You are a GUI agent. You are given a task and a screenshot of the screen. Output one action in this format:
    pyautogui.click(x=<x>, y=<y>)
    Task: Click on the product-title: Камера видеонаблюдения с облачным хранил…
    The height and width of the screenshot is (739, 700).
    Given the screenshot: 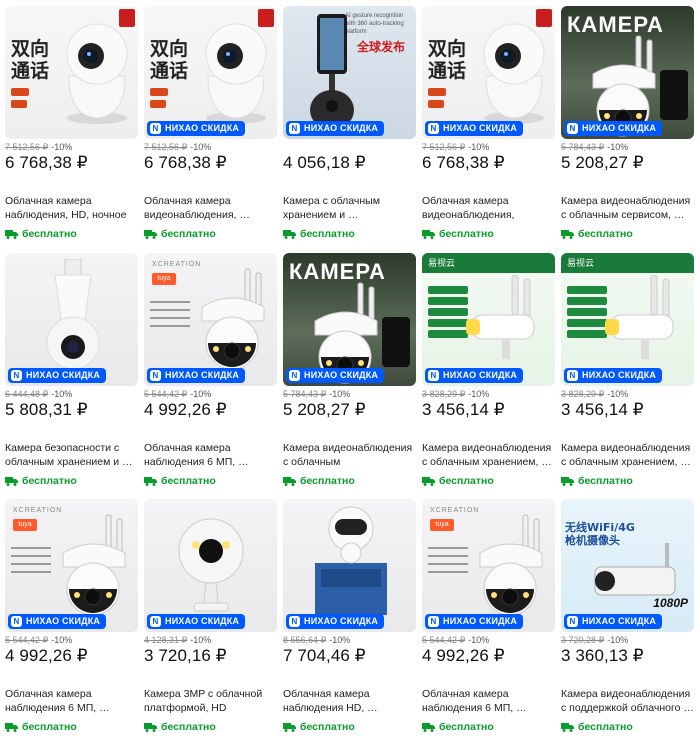 What is the action you would take?
    pyautogui.click(x=349, y=455)
    